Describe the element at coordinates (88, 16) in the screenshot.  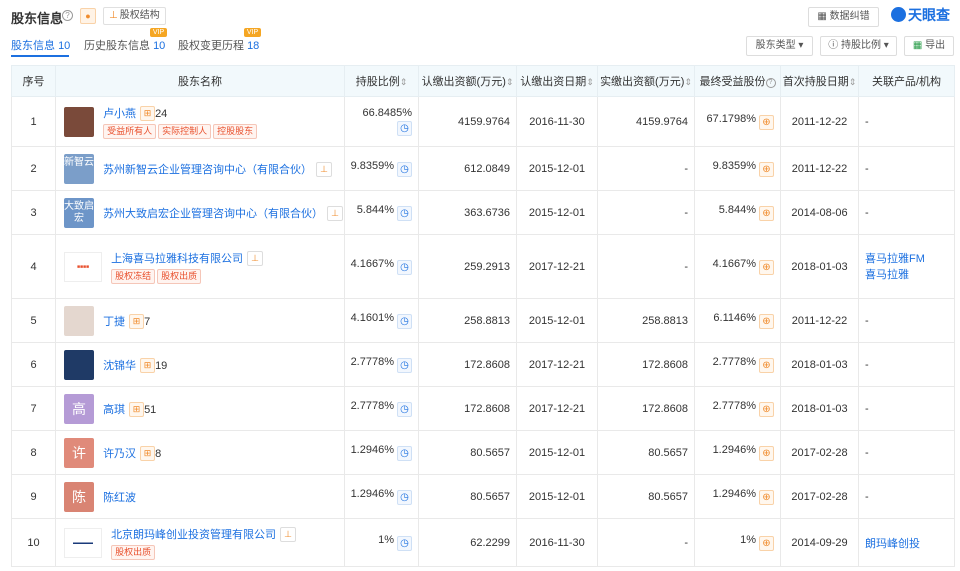
I see `bell-icon: ●` at that location.